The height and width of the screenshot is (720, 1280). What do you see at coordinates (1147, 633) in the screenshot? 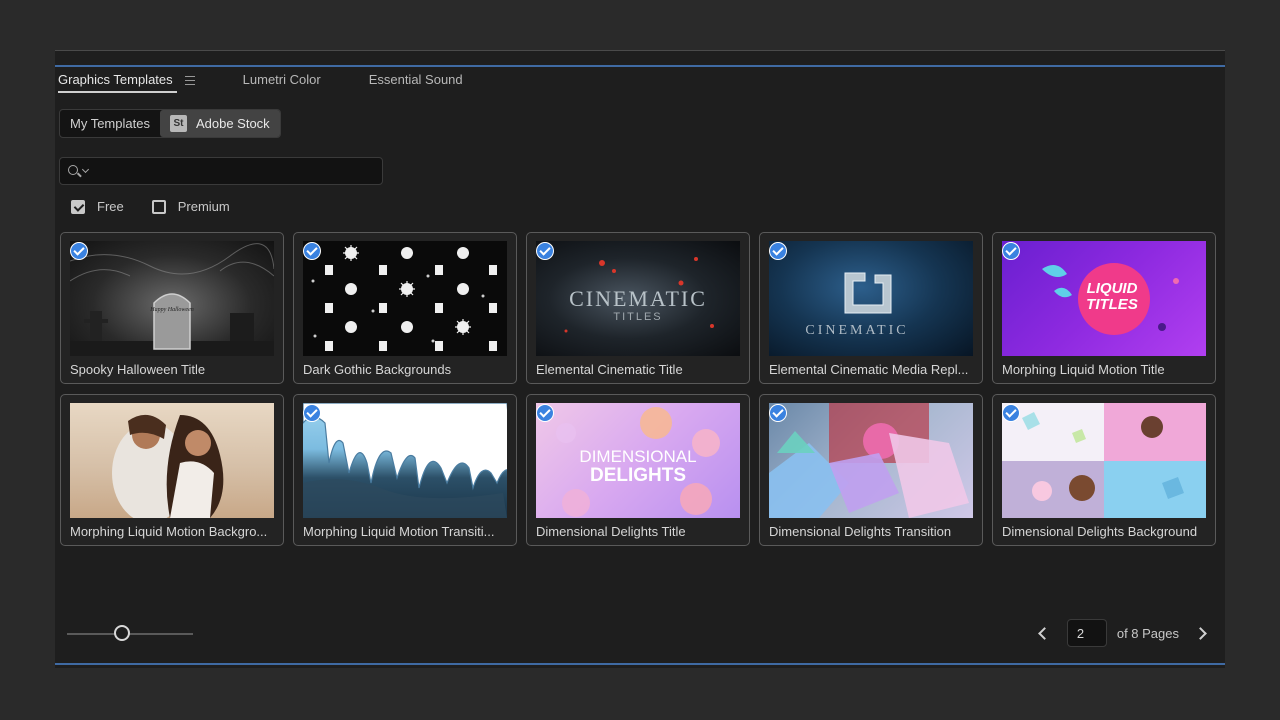
I see `page-count-label: of 8 Pages` at bounding box center [1147, 633].